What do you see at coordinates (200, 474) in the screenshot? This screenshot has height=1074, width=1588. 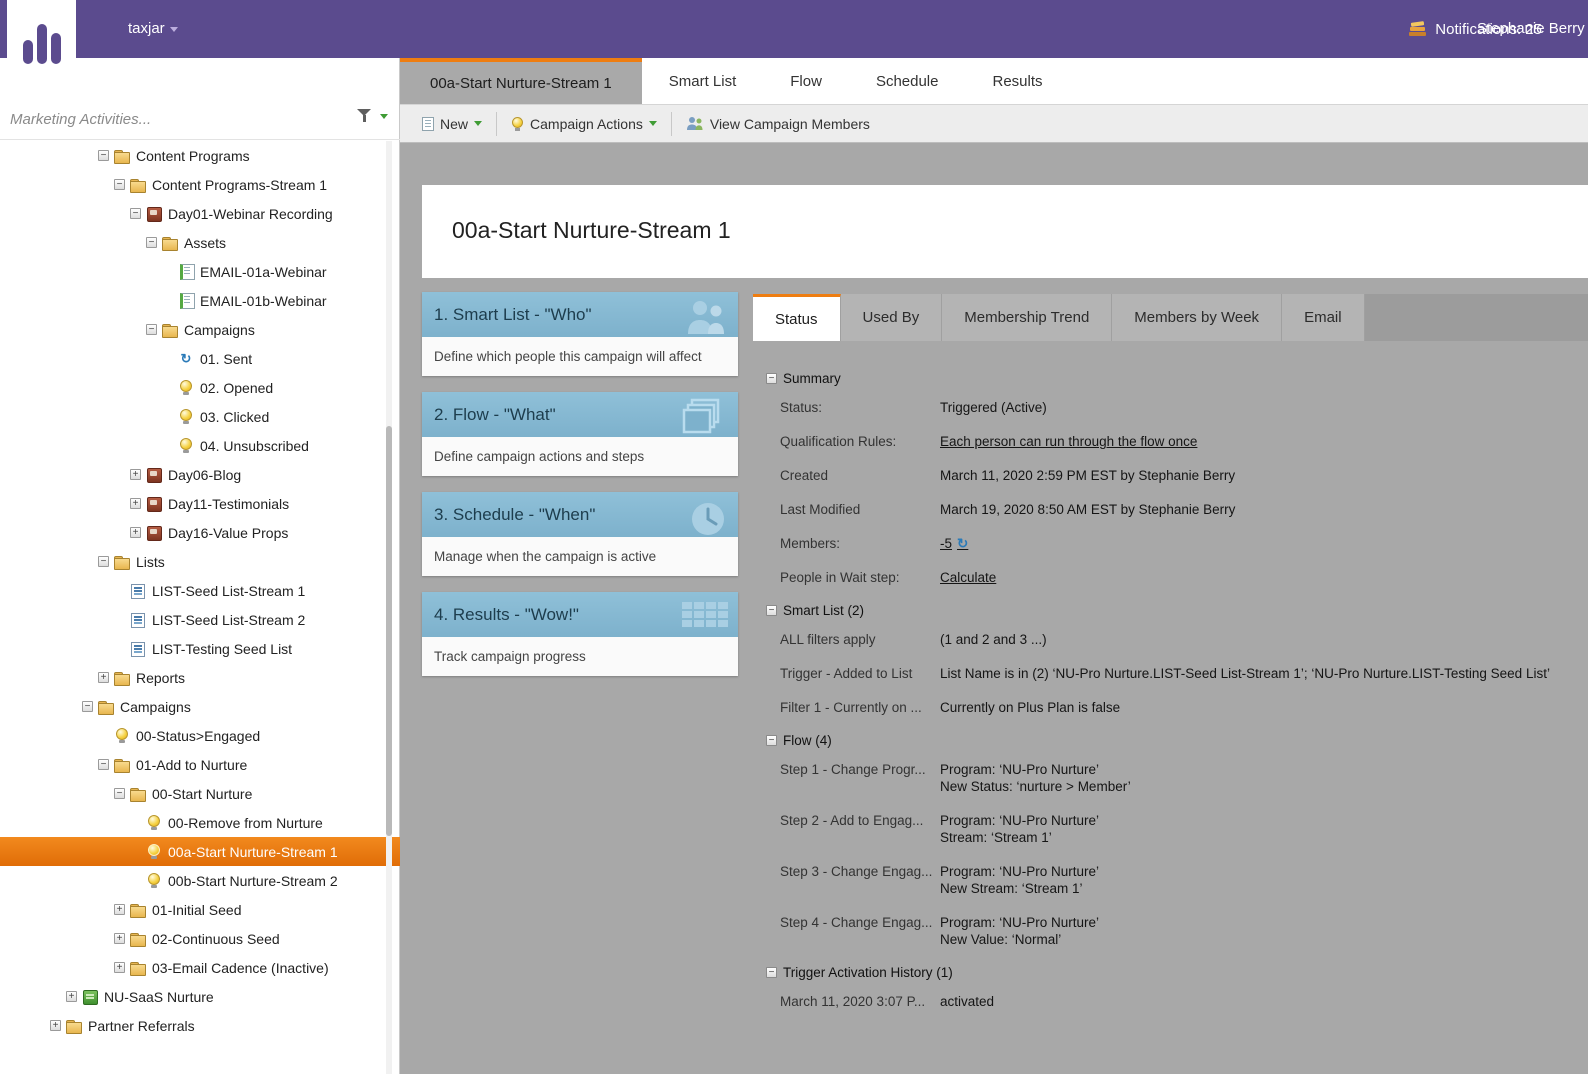 I see `tree-item-day06-blog: + Day06-Blog` at bounding box center [200, 474].